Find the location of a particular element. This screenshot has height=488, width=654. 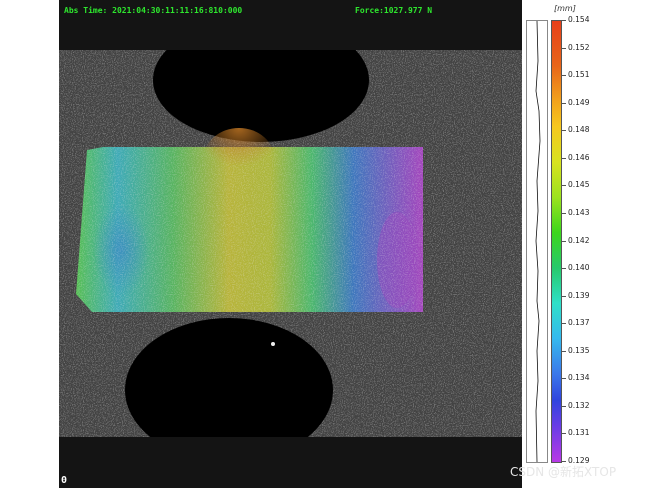

colorbar-tick-label: 0.134 is located at coordinates (579, 378).